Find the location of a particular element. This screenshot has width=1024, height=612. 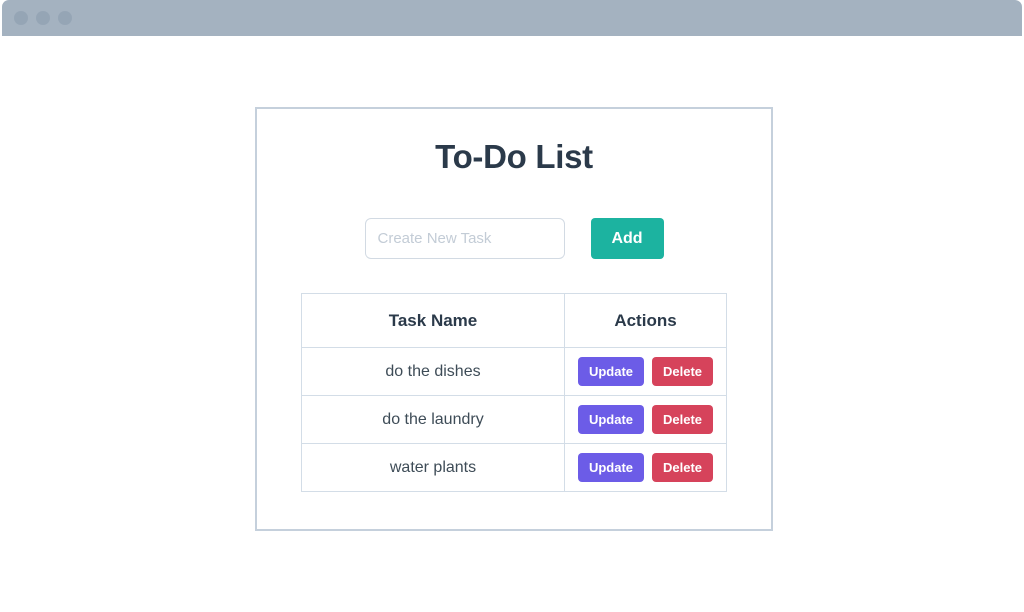

table-row: do the dishes Update Delete is located at coordinates (514, 371).